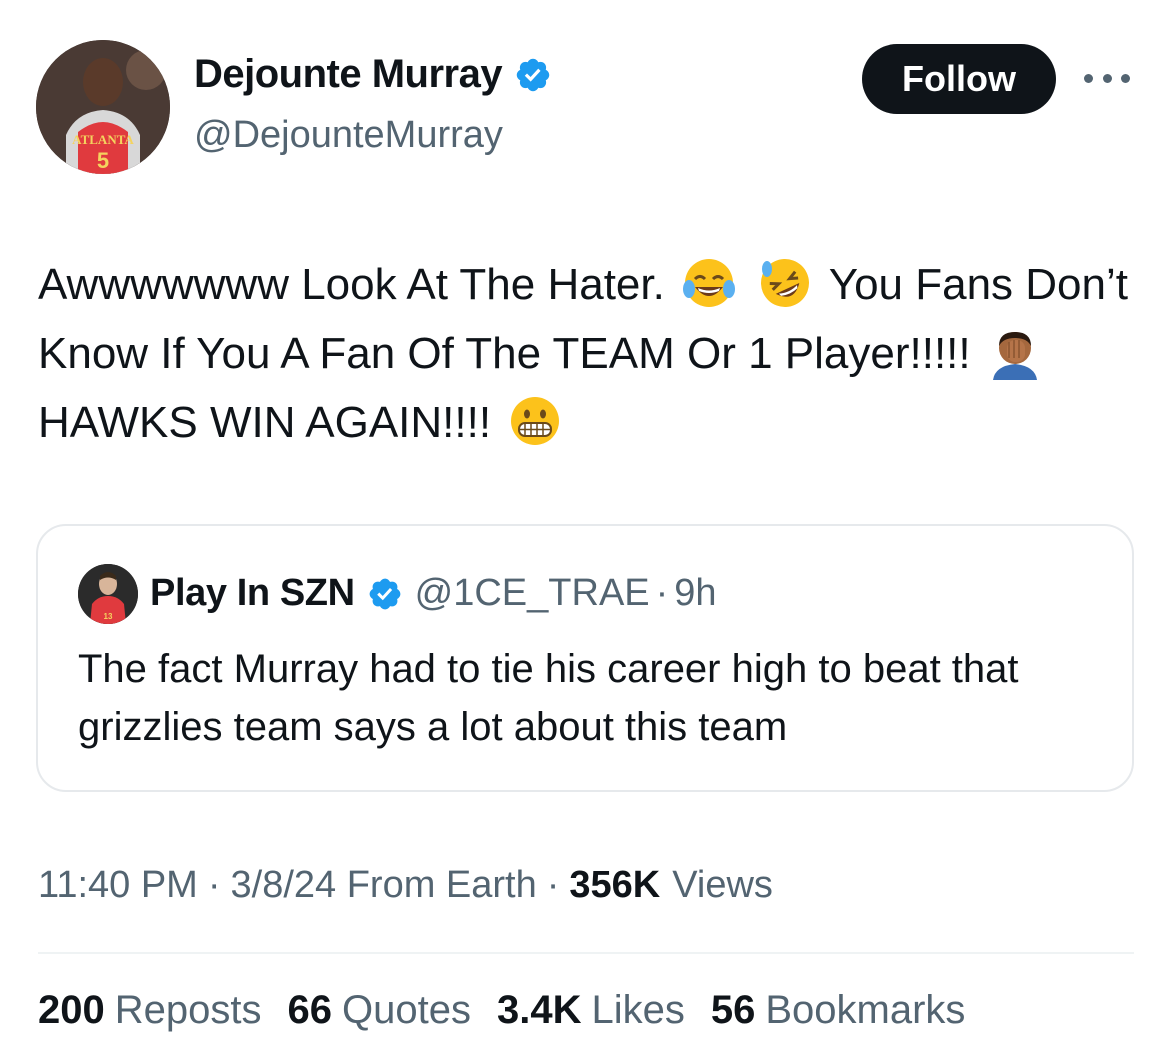 The width and height of the screenshot is (1170, 1051). What do you see at coordinates (586, 953) in the screenshot?
I see `divider` at bounding box center [586, 953].